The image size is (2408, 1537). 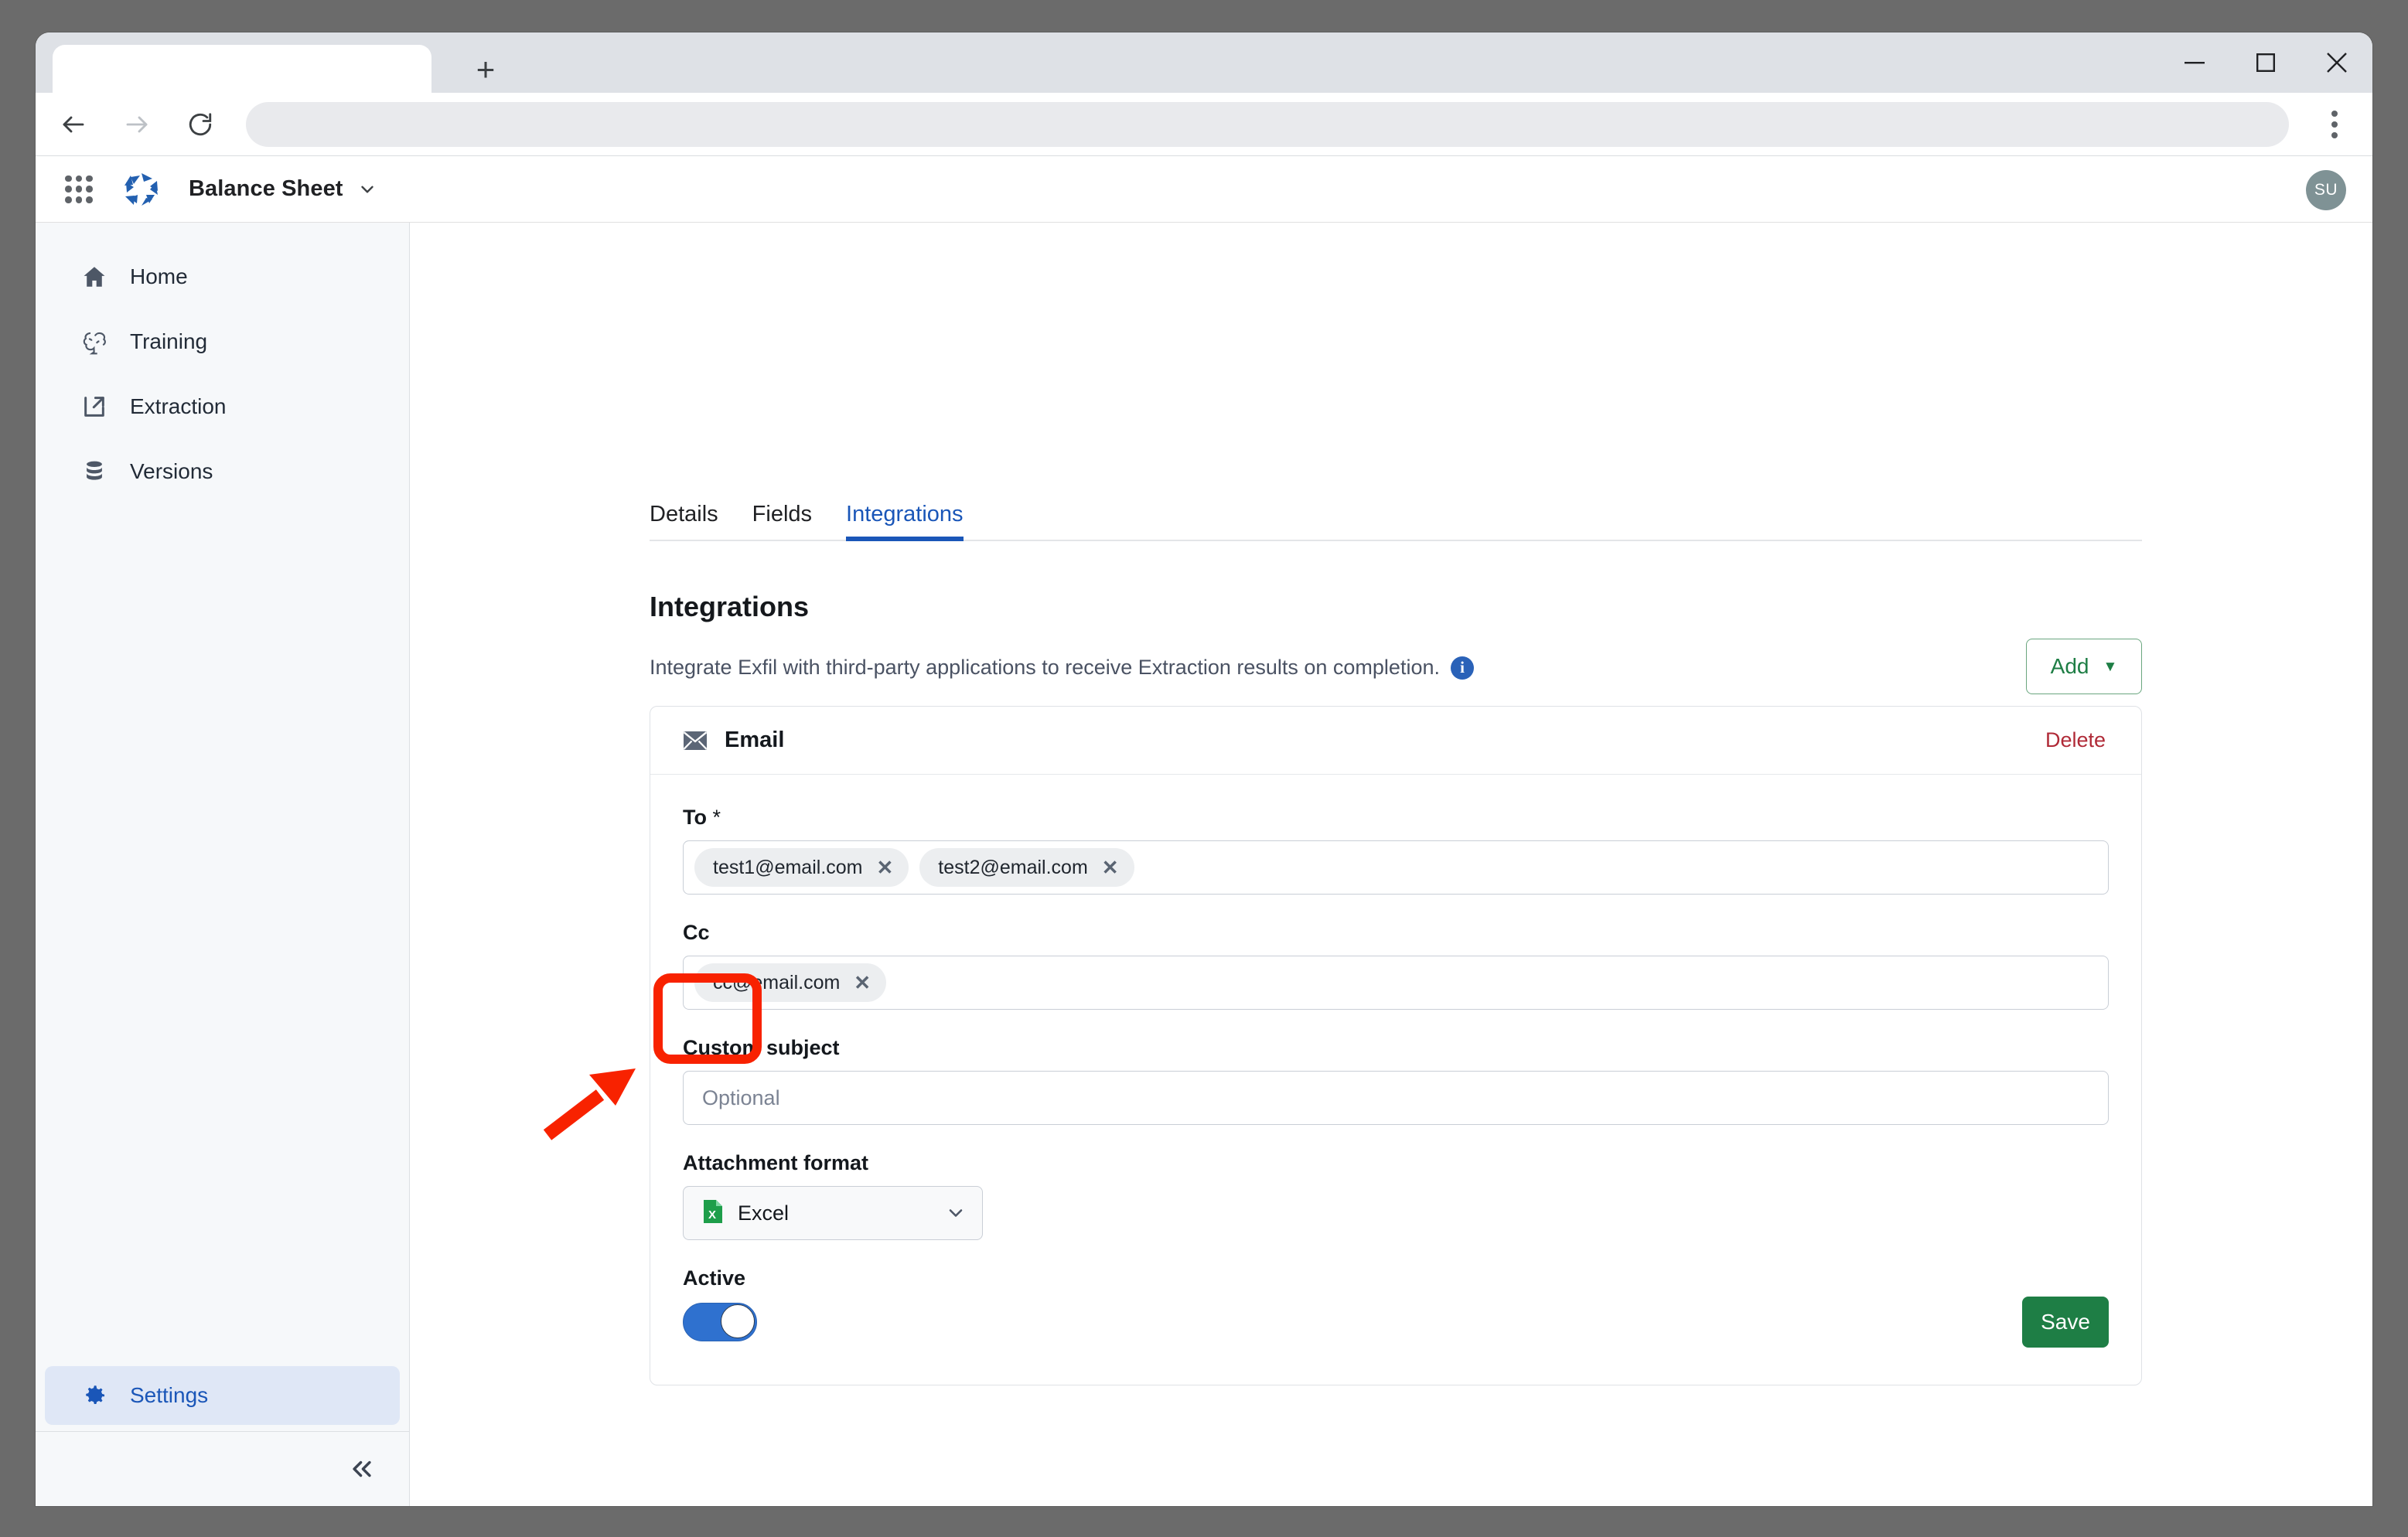 What do you see at coordinates (2065, 1322) in the screenshot?
I see `save-button: Save` at bounding box center [2065, 1322].